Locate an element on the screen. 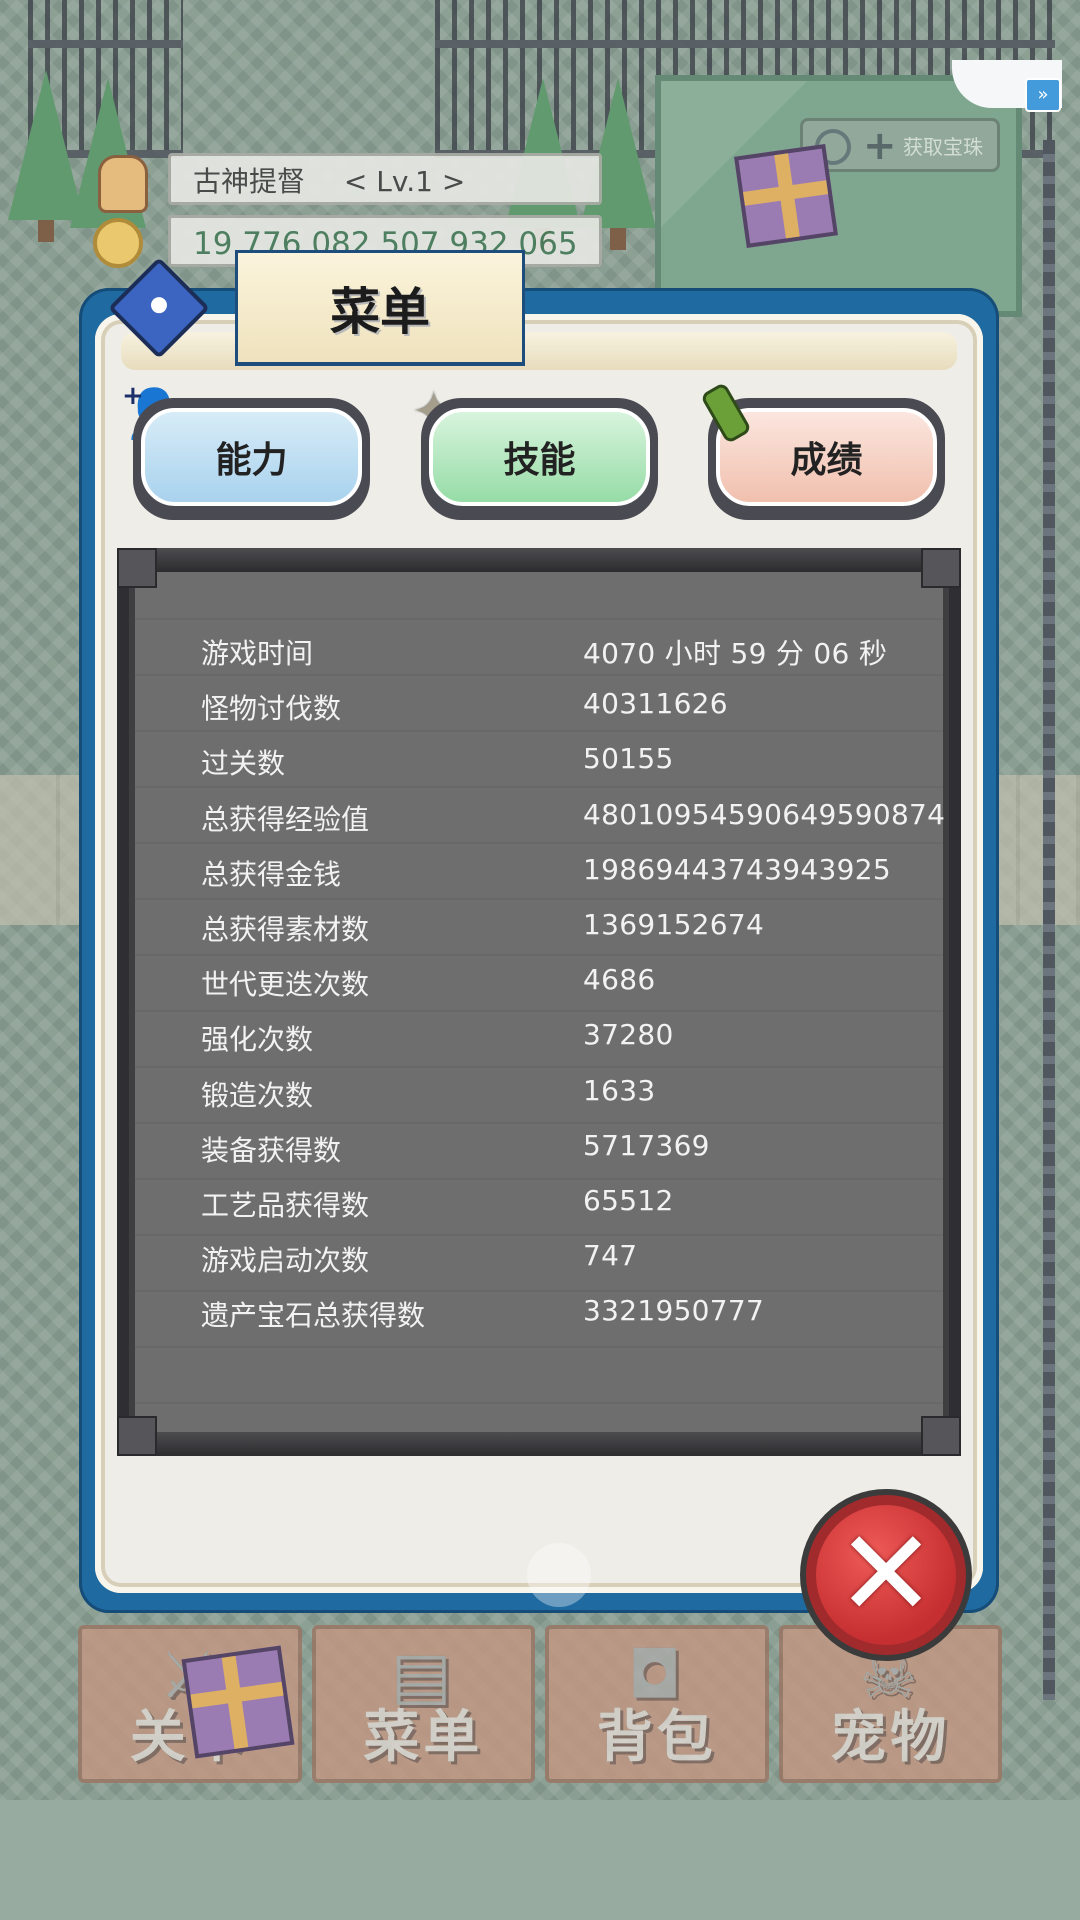  stat-value: 50155 is located at coordinates (628, 759).